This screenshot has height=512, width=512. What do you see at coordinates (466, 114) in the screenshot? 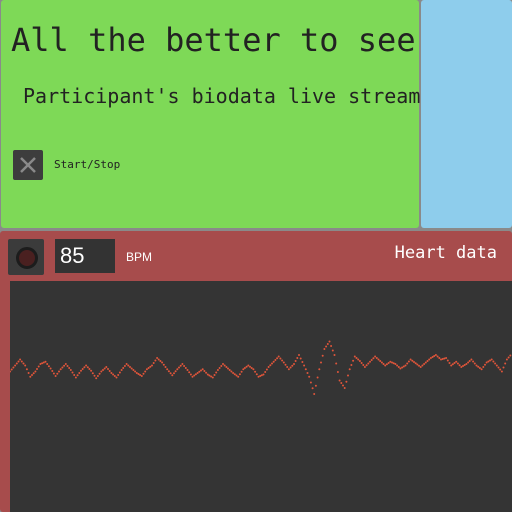
I see `side-panel` at bounding box center [466, 114].